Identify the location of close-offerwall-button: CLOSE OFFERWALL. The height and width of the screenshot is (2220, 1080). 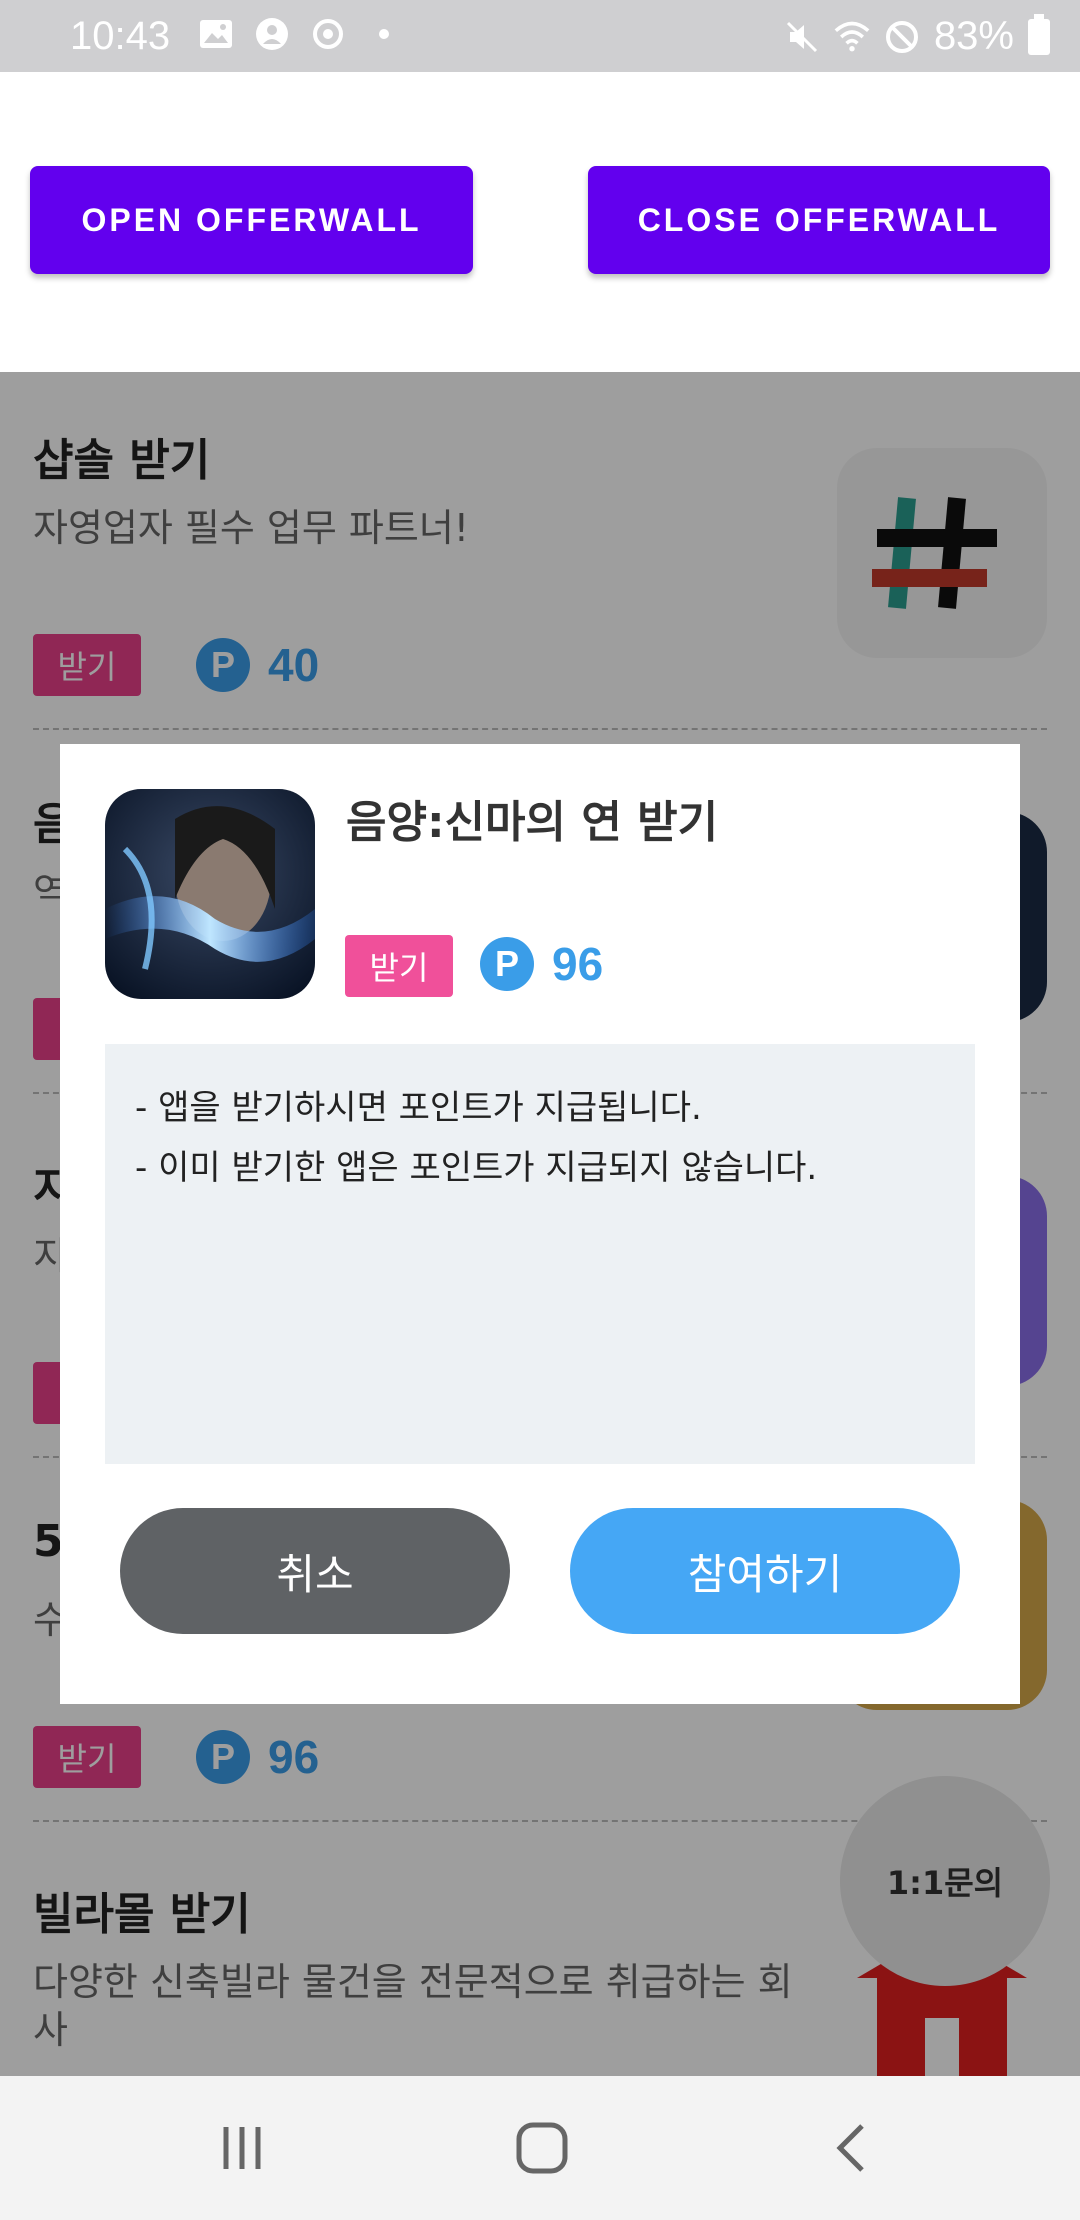
(819, 220).